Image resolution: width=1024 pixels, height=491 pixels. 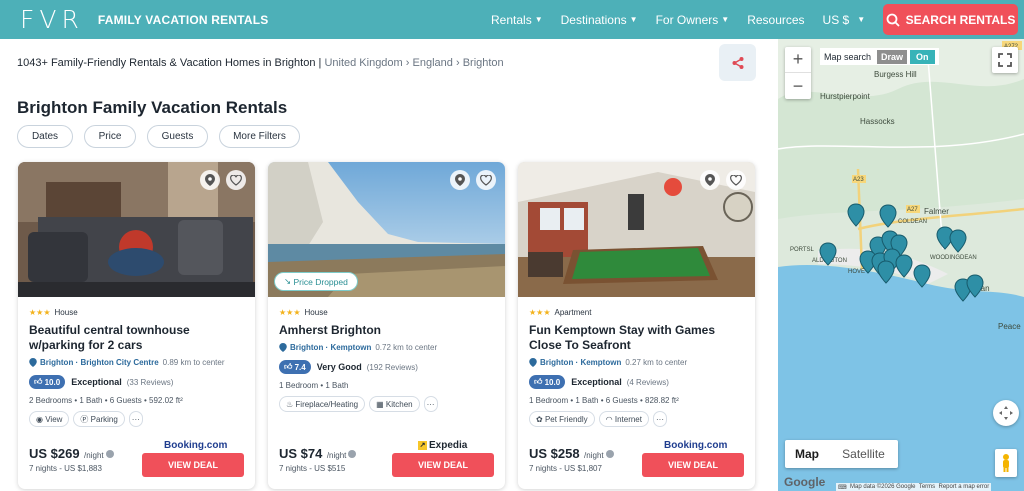 What do you see at coordinates (863, 454) in the screenshot?
I see `map-type-satellite: Satellite` at bounding box center [863, 454].